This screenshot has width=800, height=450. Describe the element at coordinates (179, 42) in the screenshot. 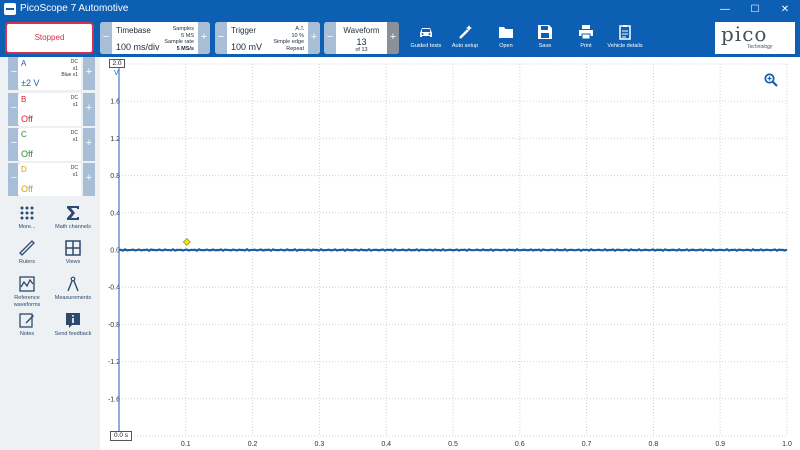

I see `sample-rate-label: Sample rate` at that location.